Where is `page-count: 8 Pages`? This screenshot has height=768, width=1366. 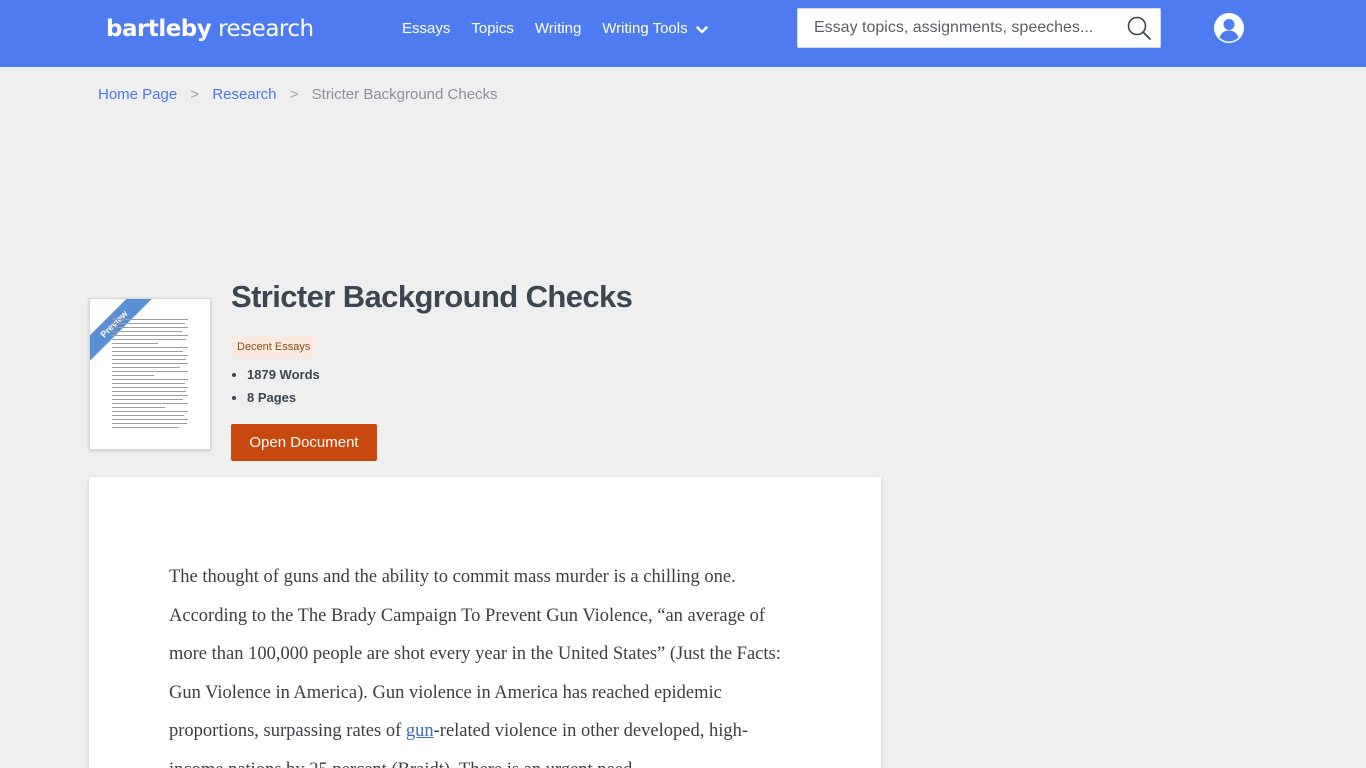
page-count: 8 Pages is located at coordinates (283, 400).